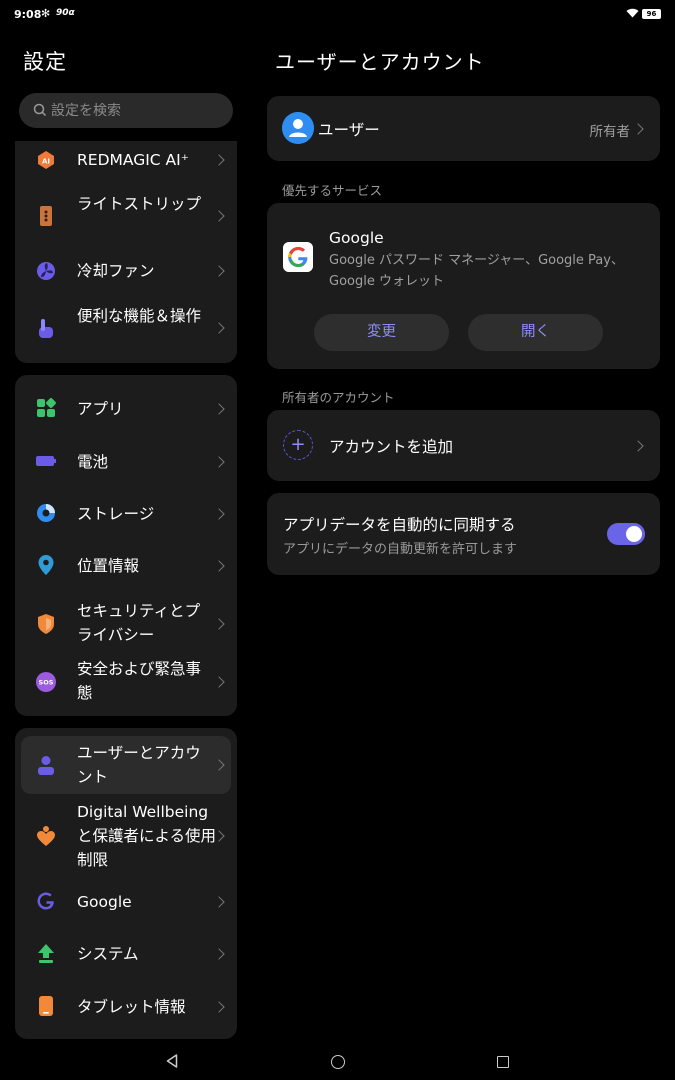 This screenshot has width=675, height=1080. I want to click on sidebar-item-convenient-features: 便利な機能＆操作, so click(126, 328).